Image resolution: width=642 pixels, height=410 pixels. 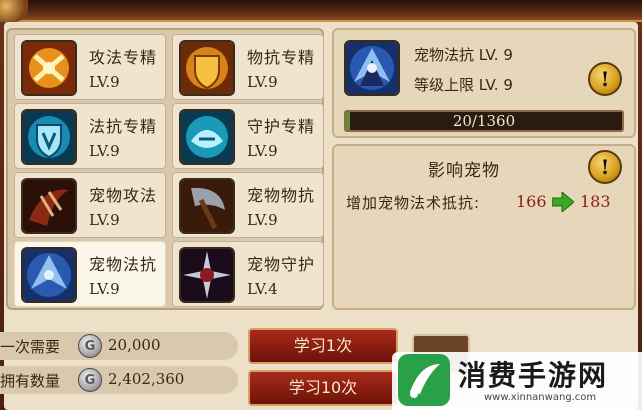 I want to click on skill-name: 宠物物抗, so click(x=281, y=195).